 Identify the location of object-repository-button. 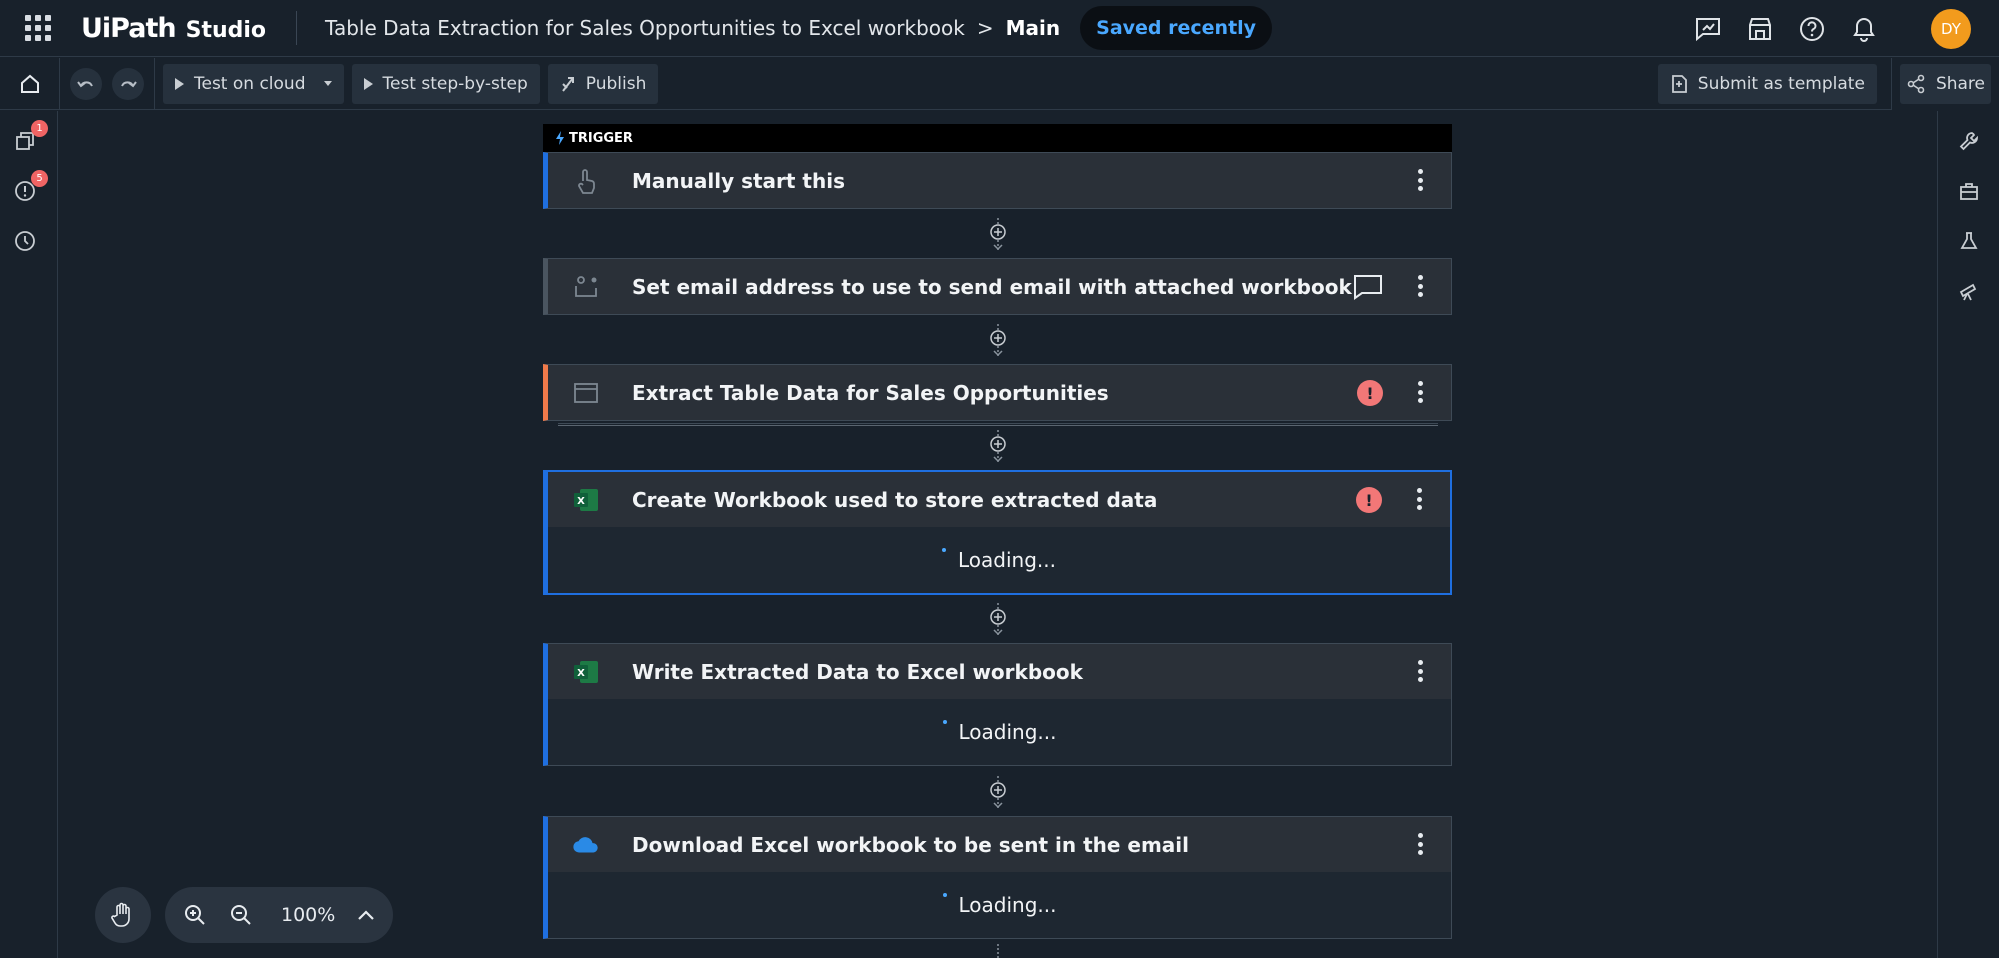
(1969, 291).